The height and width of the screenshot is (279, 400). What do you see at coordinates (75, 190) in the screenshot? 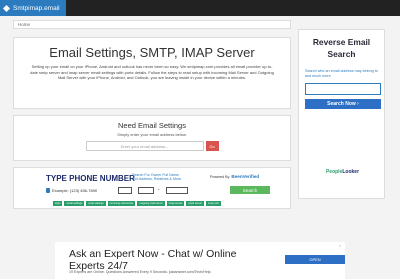
I see `phone-example-text: Example: (123) 456-7890` at bounding box center [75, 190].